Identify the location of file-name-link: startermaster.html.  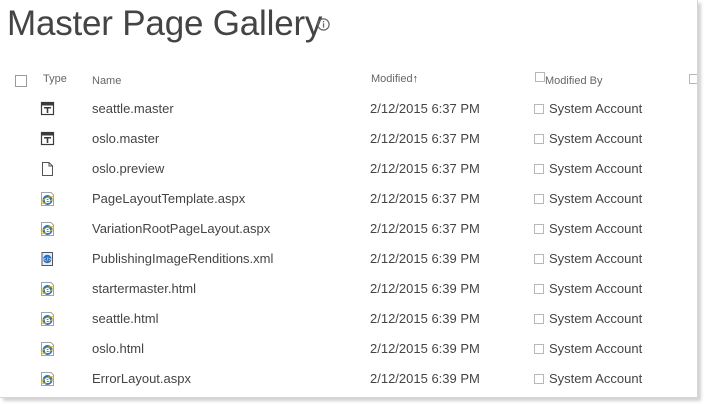
(144, 288).